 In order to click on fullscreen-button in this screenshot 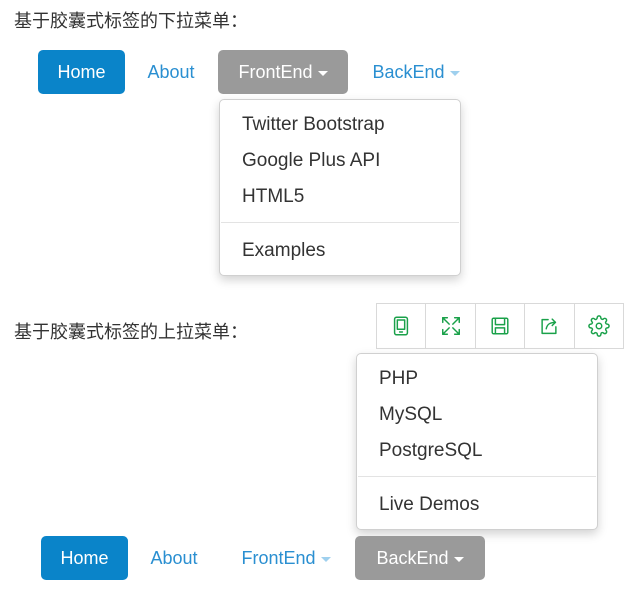, I will do `click(451, 326)`.